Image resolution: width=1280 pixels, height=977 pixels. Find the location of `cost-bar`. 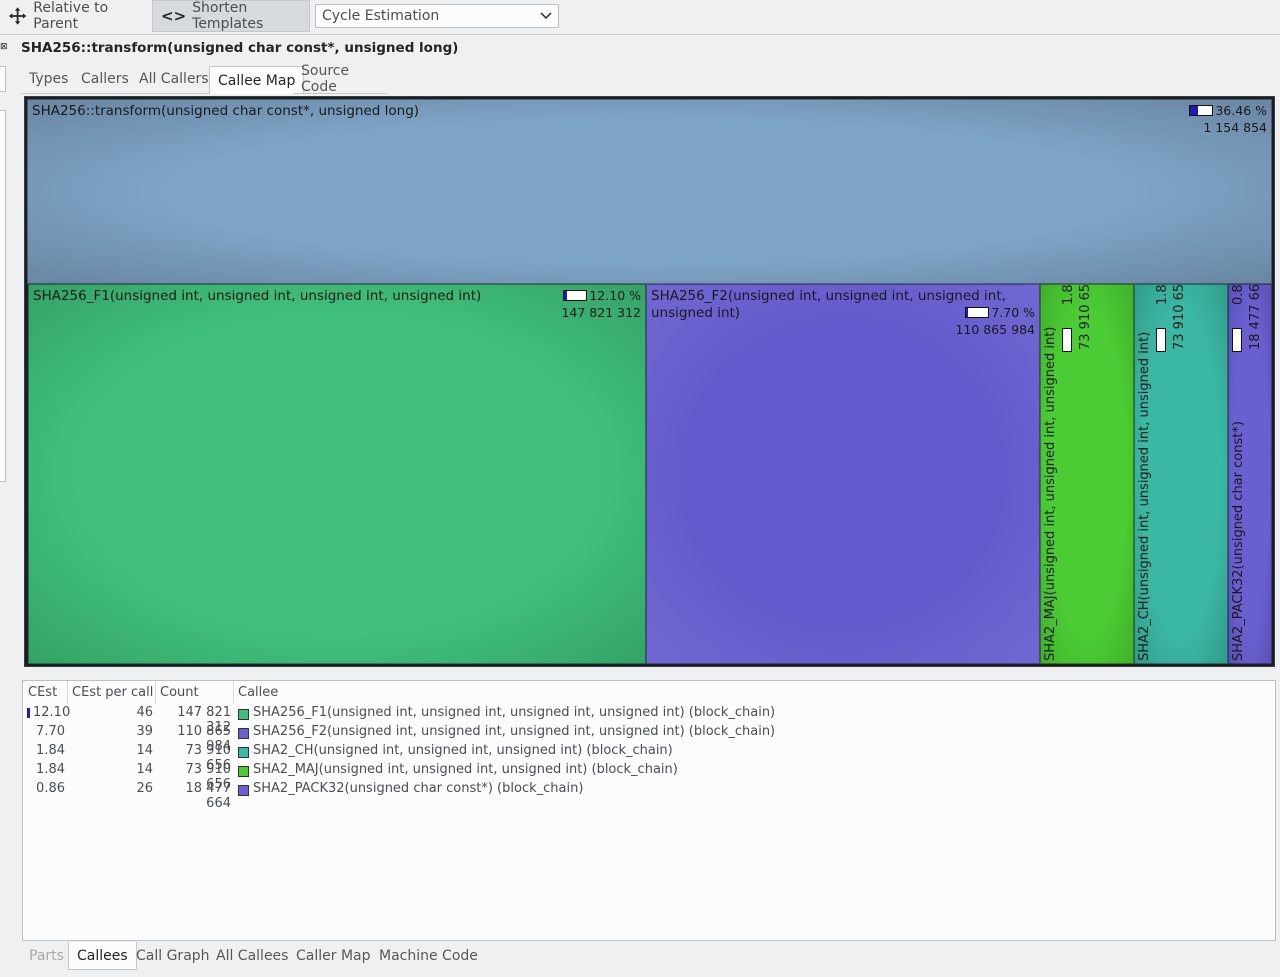

cost-bar is located at coordinates (28, 713).